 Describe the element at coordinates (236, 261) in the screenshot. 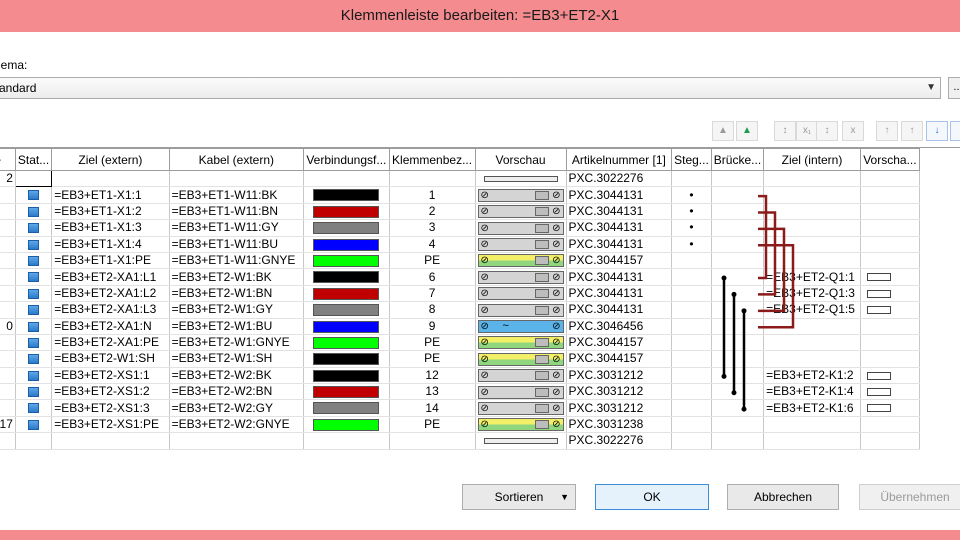

I see `cell-kabel-extern: =EB3+ET1-W11:GNYE` at that location.